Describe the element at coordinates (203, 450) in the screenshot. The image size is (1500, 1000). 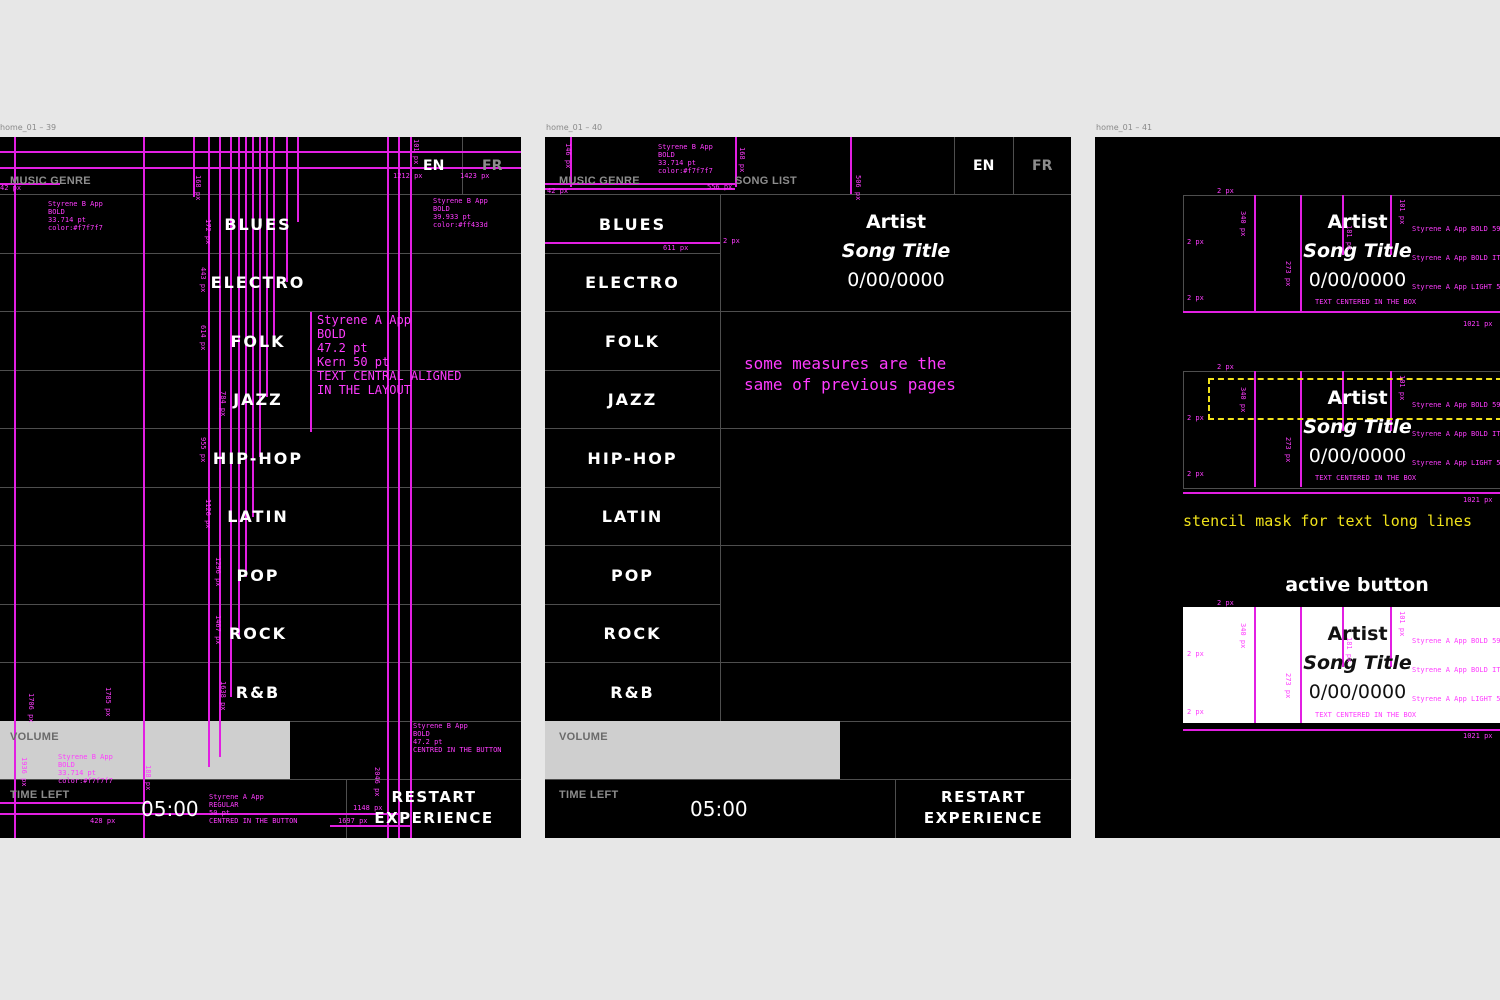
I see `m-955: 955 px` at that location.